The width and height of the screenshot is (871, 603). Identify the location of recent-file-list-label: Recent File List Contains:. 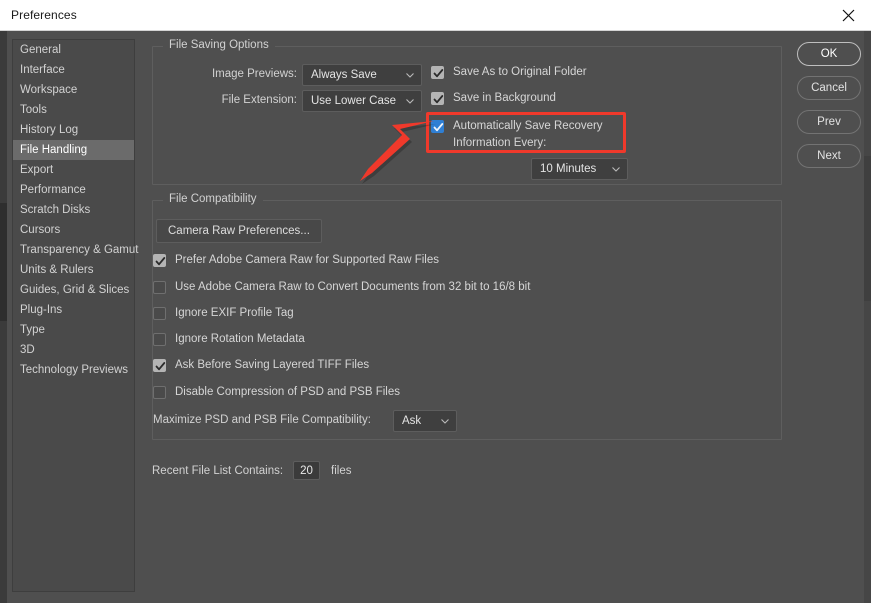
(218, 470).